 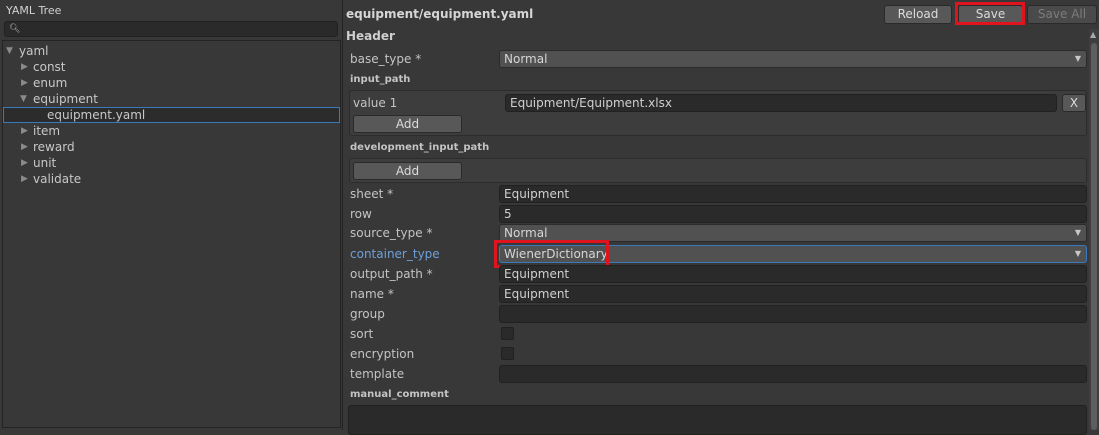 I want to click on name-label: name *, so click(x=372, y=294).